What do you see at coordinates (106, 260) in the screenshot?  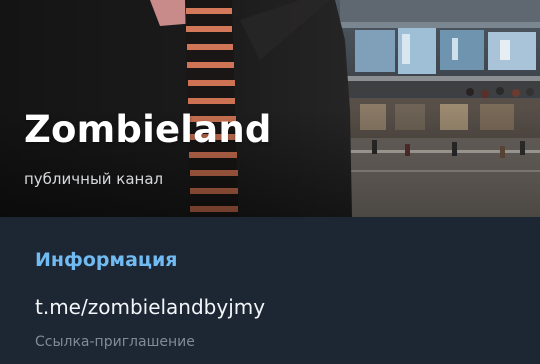 I see `info-section-header: Информация` at bounding box center [106, 260].